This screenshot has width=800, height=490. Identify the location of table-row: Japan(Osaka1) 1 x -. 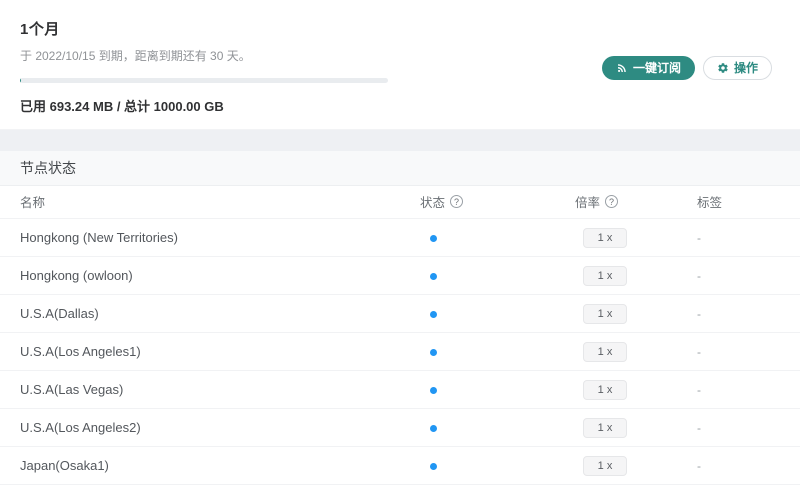
(400, 466).